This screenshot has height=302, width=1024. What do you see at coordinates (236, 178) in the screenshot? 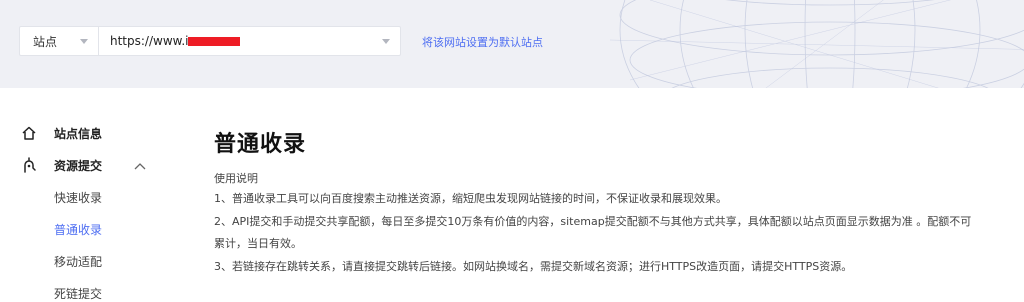
I see `usage-heading: 使用说明` at bounding box center [236, 178].